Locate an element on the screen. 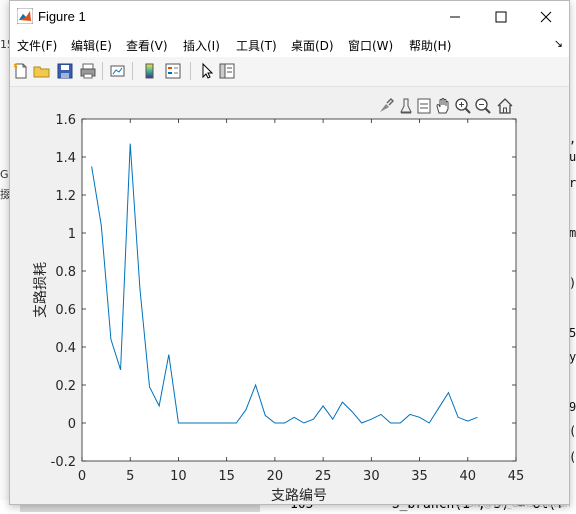 The width and height of the screenshot is (576, 514). y-tick-label: -0.2 is located at coordinates (63, 462).